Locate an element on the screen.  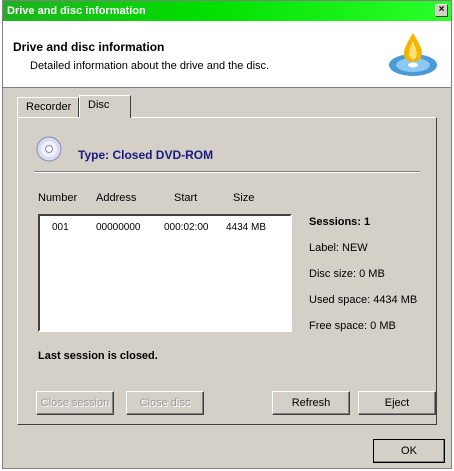
ok-button: OK is located at coordinates (409, 451).